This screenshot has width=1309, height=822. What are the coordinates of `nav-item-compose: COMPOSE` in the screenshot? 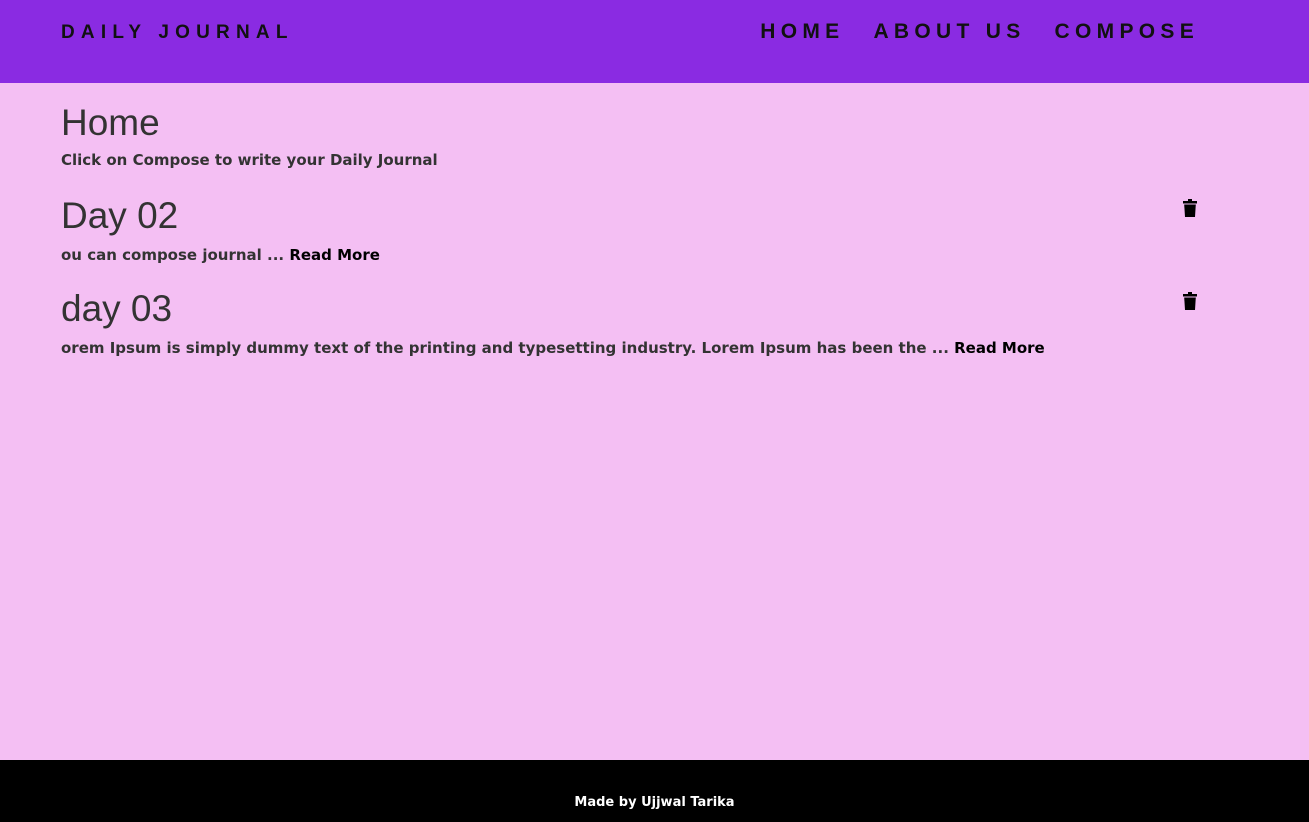 It's located at (1127, 32).